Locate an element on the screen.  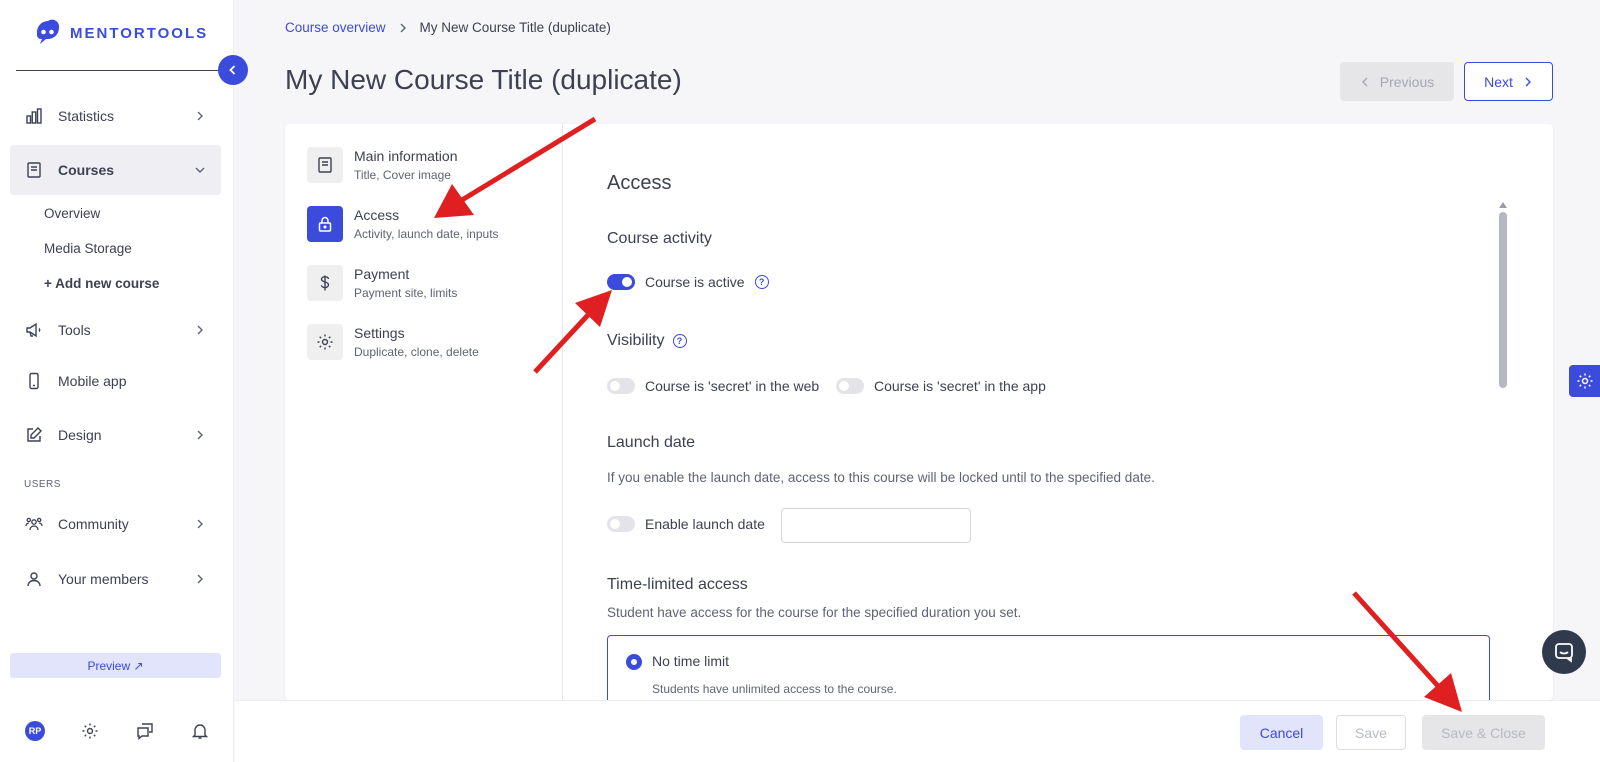
edit-icon is located at coordinates (34, 435).